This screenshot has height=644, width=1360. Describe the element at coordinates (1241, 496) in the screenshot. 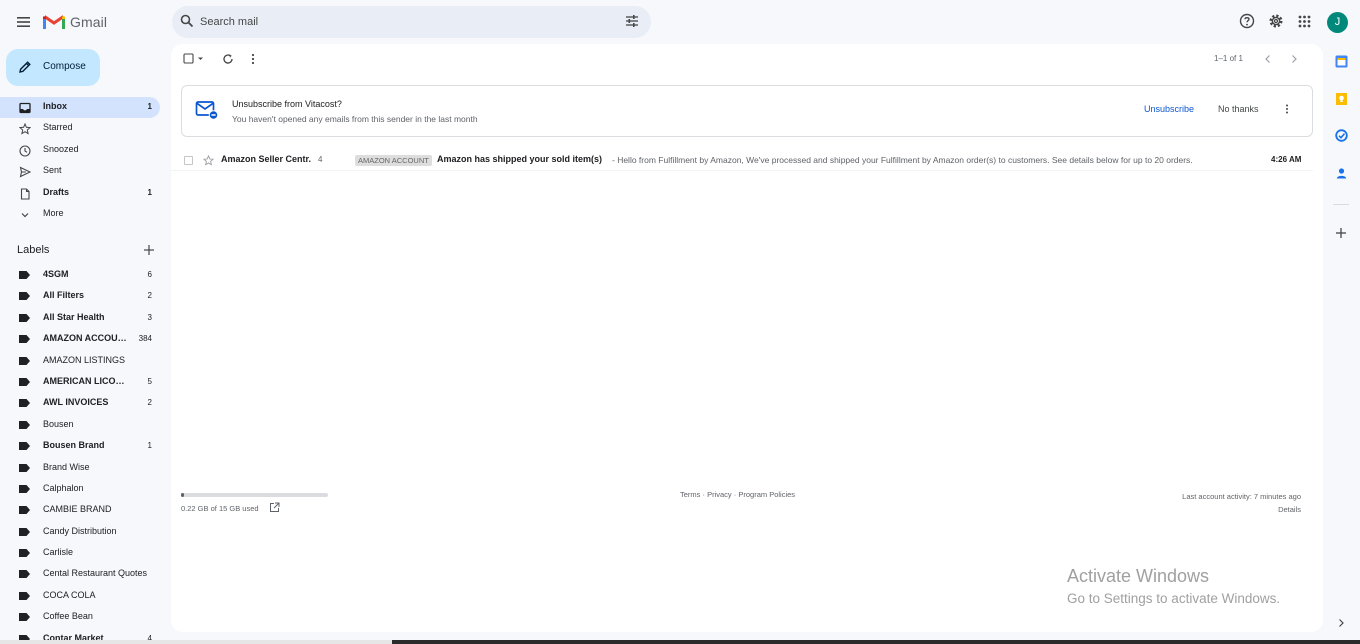

I see `last-activity-text: Last account activity: 7 minutes ago` at that location.